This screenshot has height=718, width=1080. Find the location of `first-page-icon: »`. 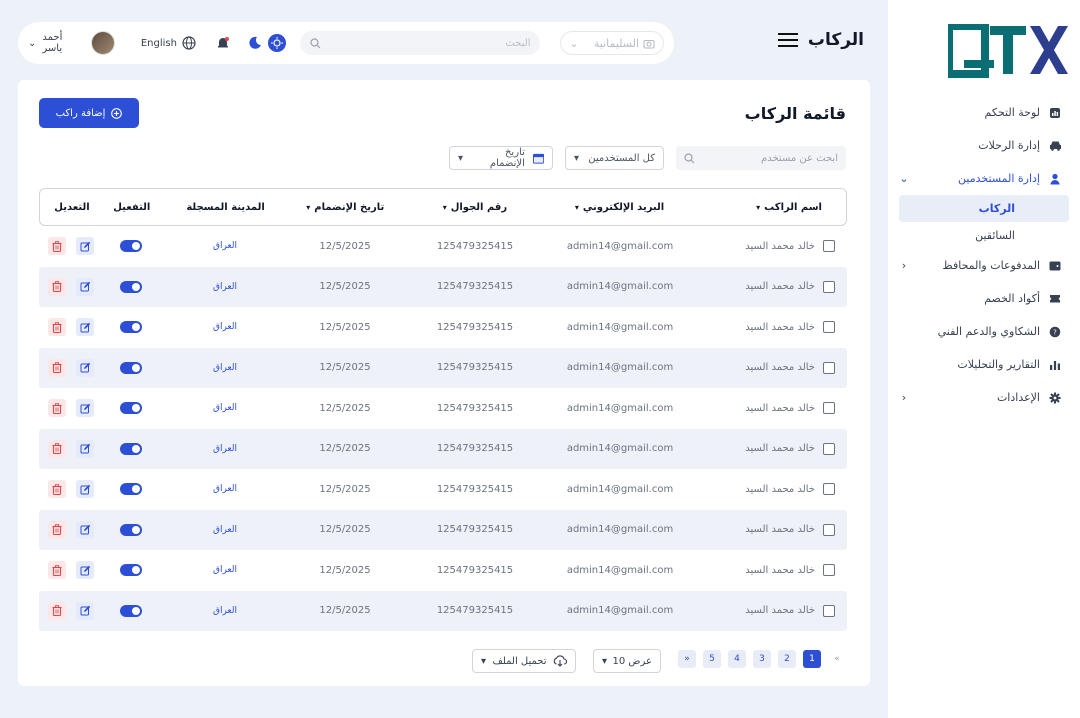

first-page-icon: » is located at coordinates (837, 659).